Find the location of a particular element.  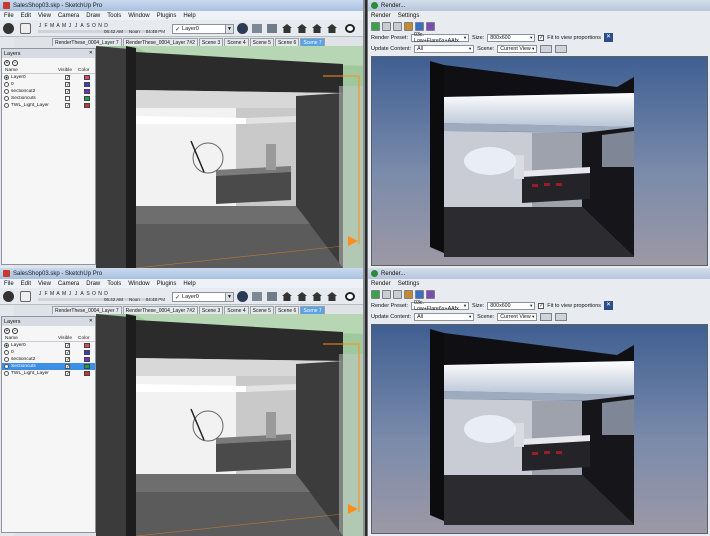

menu-help: Help is located at coordinates (189, 16).